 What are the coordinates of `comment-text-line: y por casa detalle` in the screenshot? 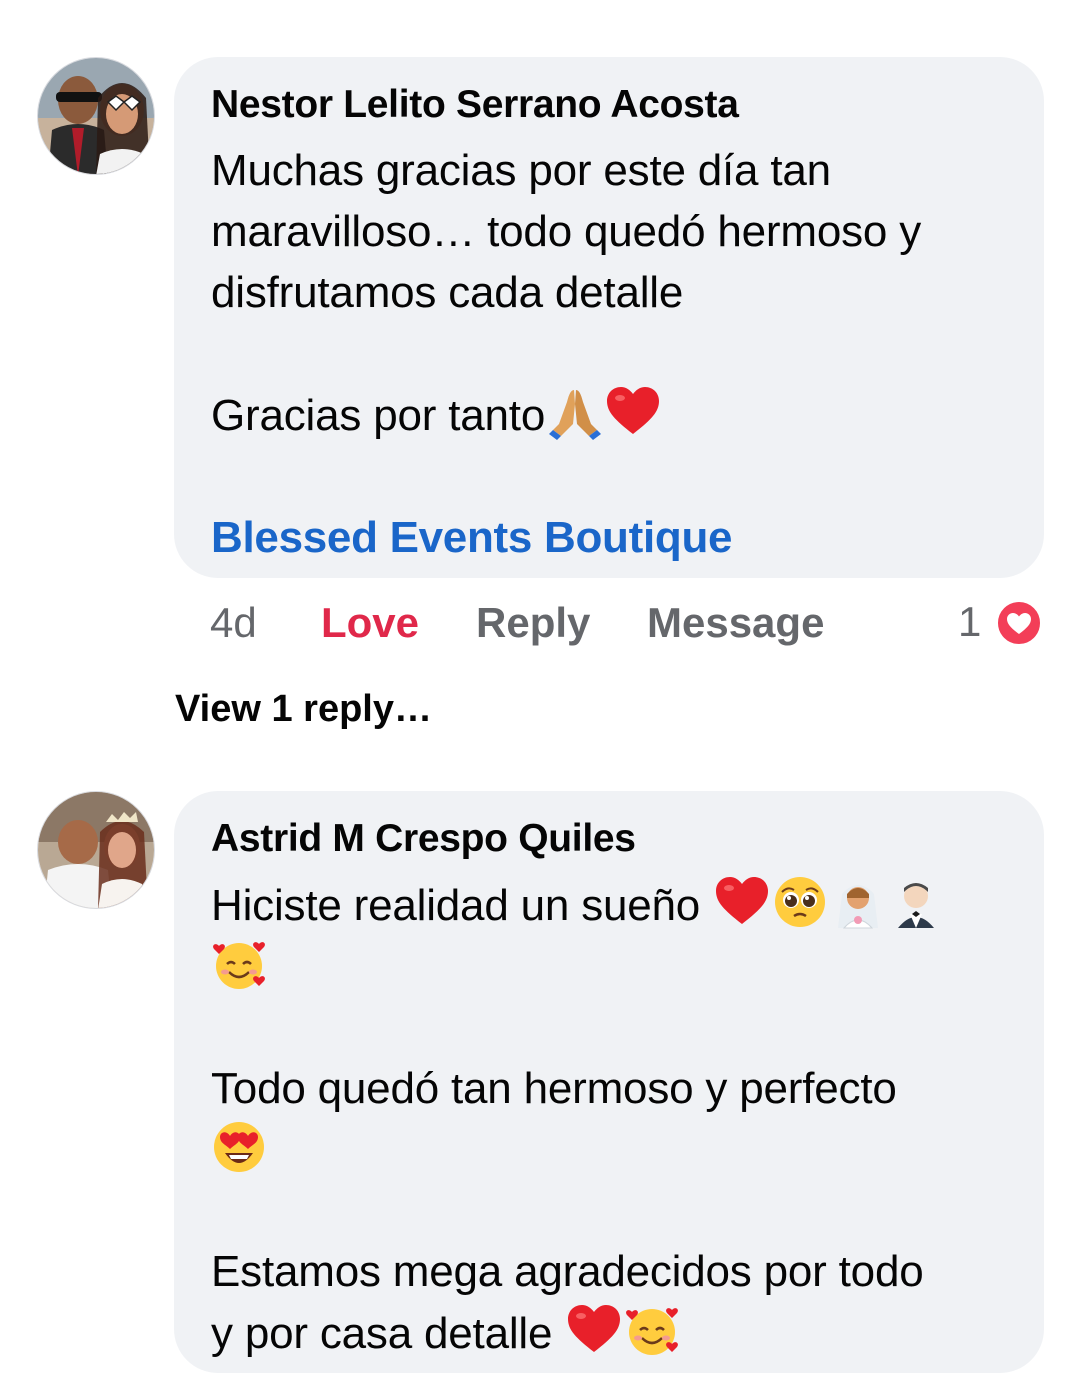 It's located at (627, 1333).